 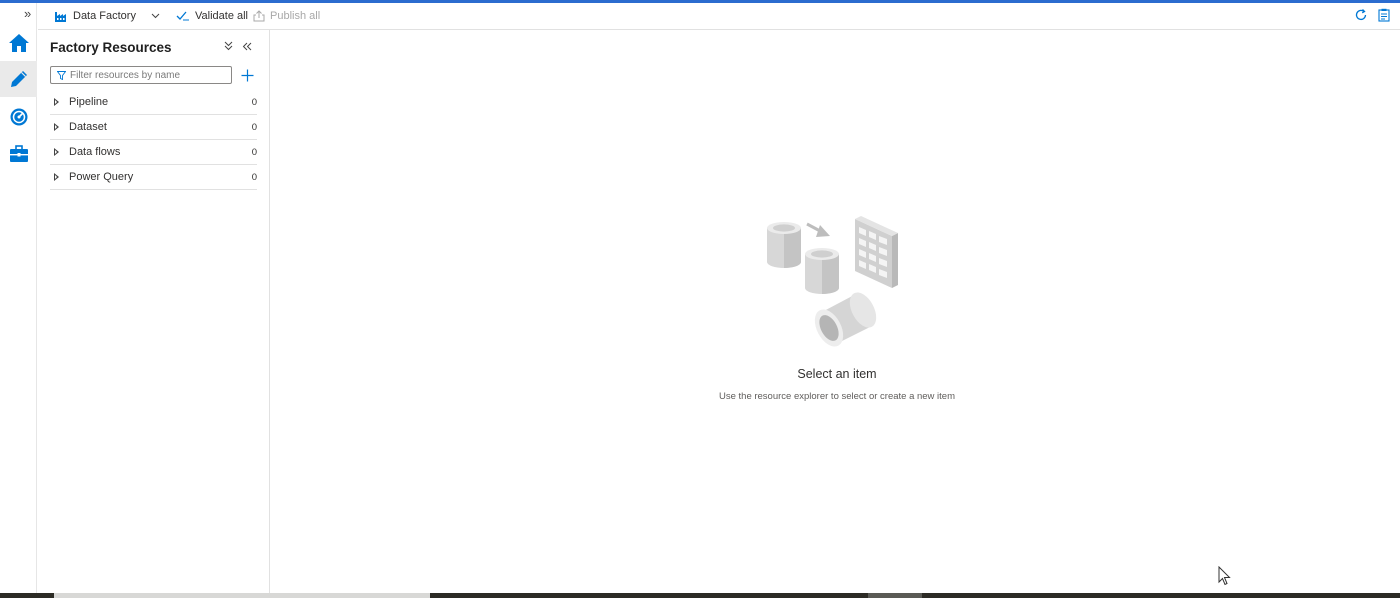 What do you see at coordinates (700, 595) in the screenshot?
I see `bottom-taskbar-strip` at bounding box center [700, 595].